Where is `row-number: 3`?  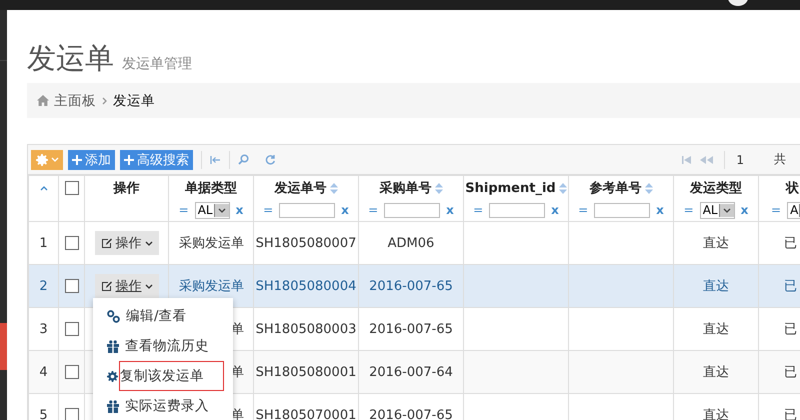 row-number: 3 is located at coordinates (43, 329).